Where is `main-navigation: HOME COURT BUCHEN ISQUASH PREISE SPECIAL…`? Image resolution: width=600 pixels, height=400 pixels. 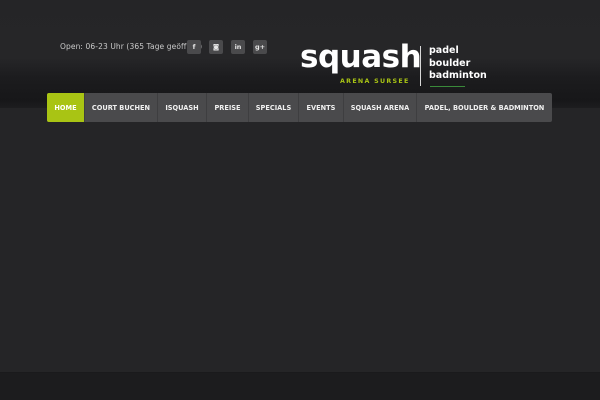 main-navigation: HOME COURT BUCHEN ISQUASH PREISE SPECIAL… is located at coordinates (299, 107).